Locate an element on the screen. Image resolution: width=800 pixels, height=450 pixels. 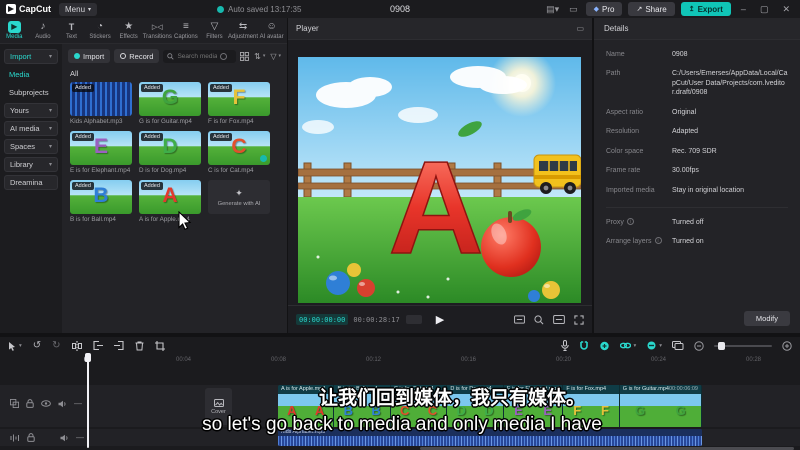
timeline-zoom-slider is located at coordinates (743, 345).